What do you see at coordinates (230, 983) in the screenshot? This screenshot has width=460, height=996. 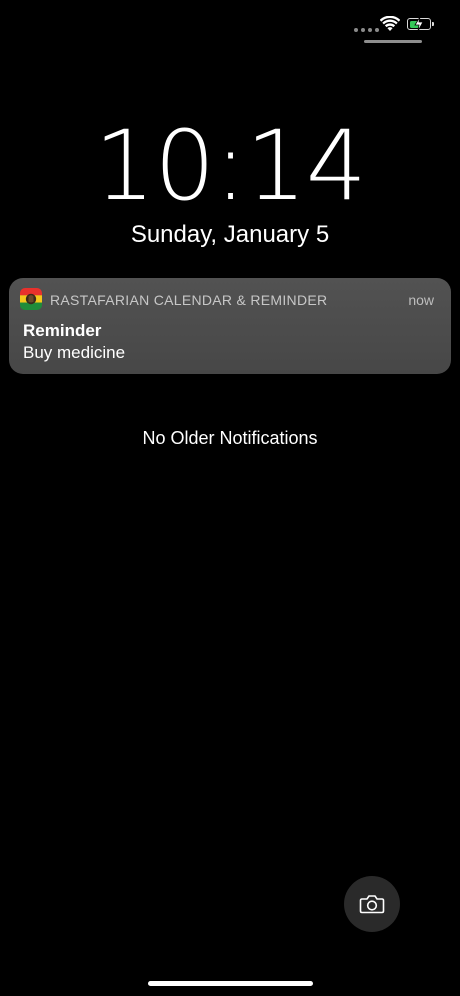 I see `home-indicator` at bounding box center [230, 983].